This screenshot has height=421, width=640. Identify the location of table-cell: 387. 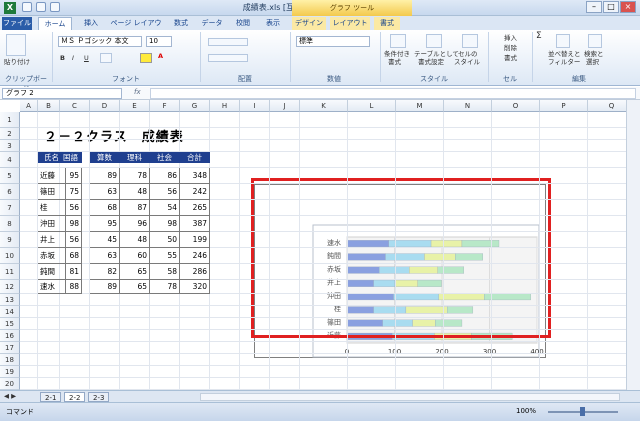
(195, 224).